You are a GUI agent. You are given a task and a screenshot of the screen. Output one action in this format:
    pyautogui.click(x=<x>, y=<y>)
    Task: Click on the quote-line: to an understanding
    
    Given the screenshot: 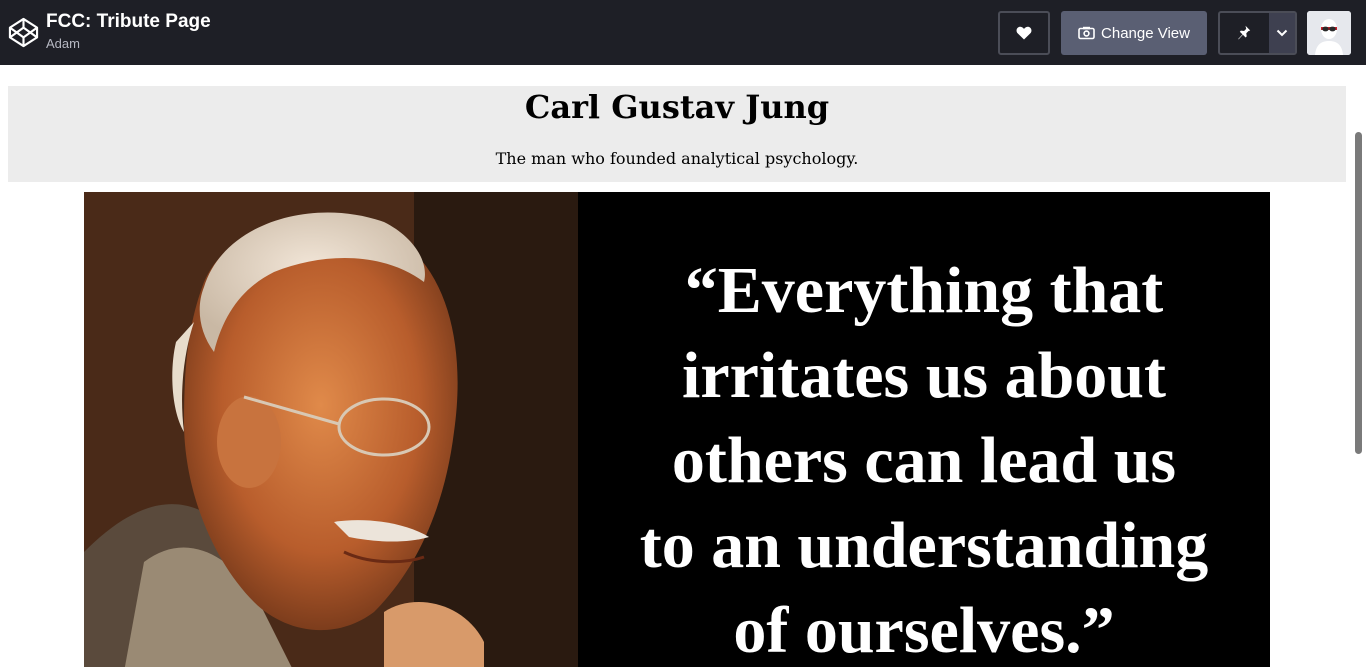 What is the action you would take?
    pyautogui.click(x=924, y=545)
    